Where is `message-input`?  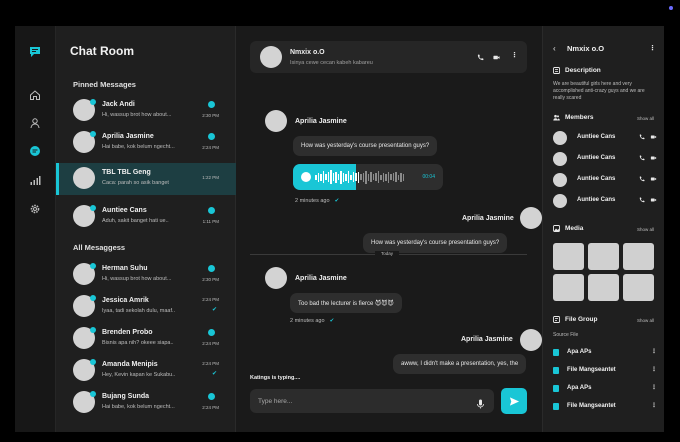 message-input is located at coordinates (363, 401).